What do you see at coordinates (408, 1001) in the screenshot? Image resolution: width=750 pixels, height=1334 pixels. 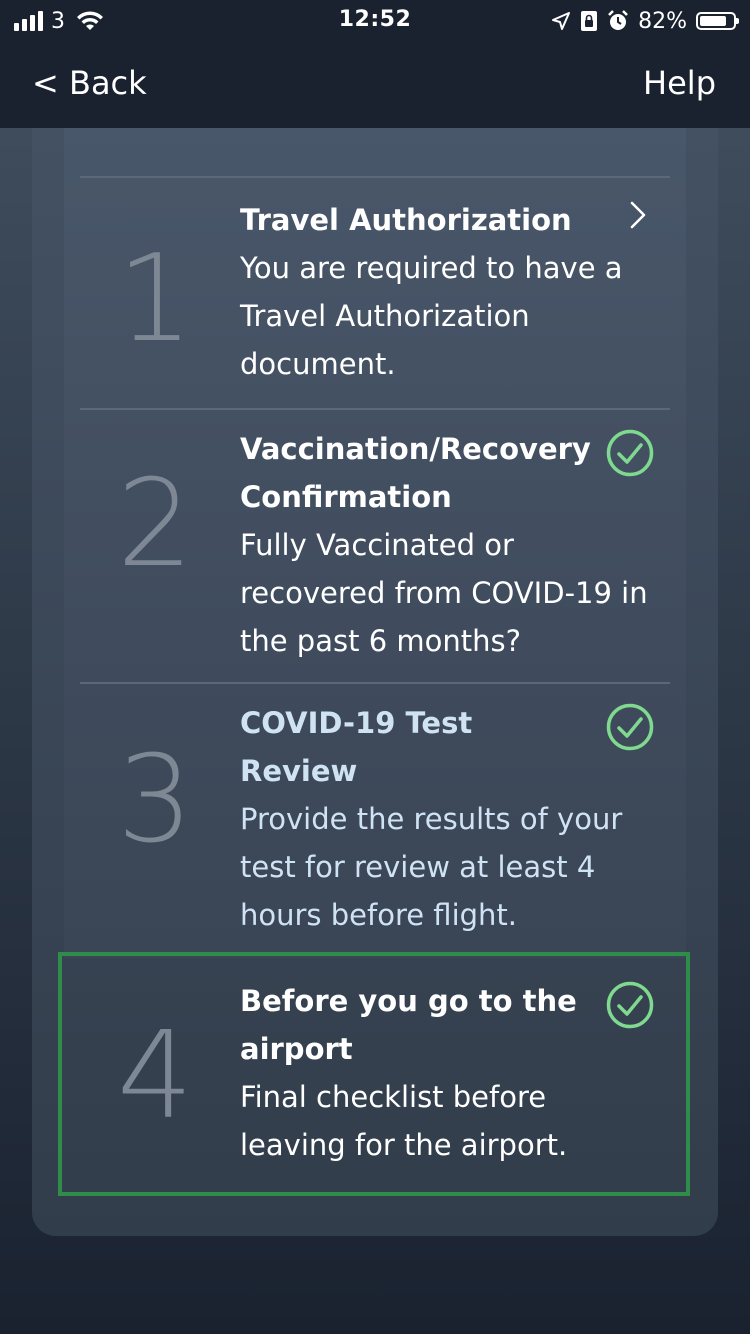 I see `step-title-line: Before you go to the` at bounding box center [408, 1001].